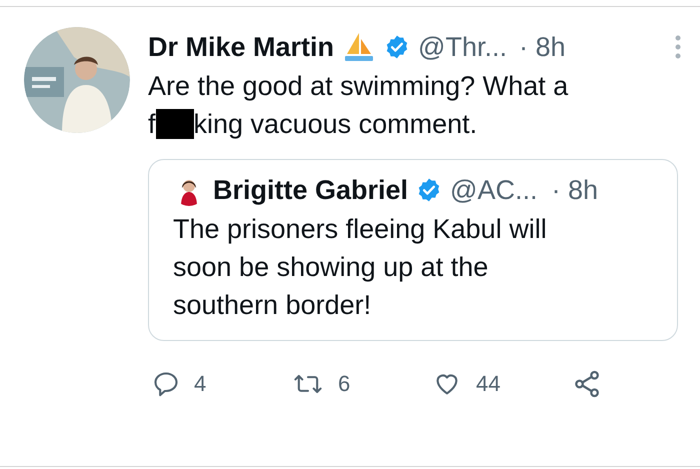 The width and height of the screenshot is (700, 469). I want to click on speech-bubble-icon, so click(166, 384).